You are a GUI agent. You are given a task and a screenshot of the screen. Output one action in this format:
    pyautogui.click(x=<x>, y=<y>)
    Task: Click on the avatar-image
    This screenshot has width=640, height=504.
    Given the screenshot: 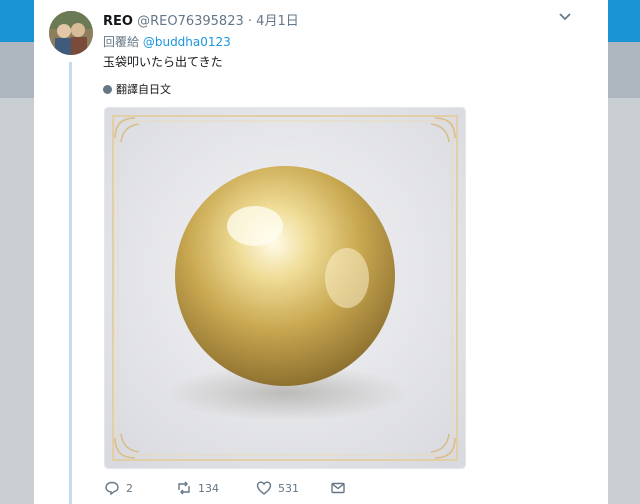 What is the action you would take?
    pyautogui.click(x=71, y=33)
    